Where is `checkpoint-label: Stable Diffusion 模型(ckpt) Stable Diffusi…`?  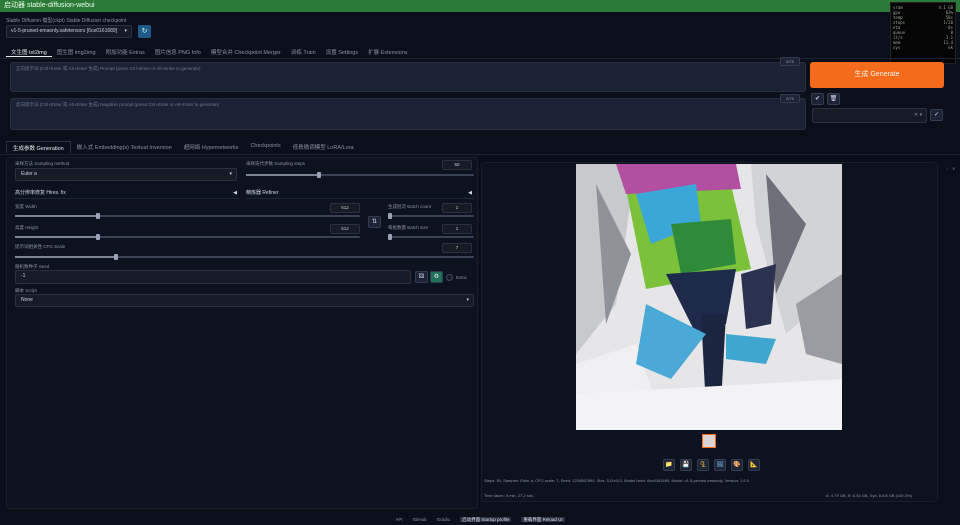
checkpoint-label: Stable Diffusion 模型(ckpt) Stable Diffusi… is located at coordinates (66, 21).